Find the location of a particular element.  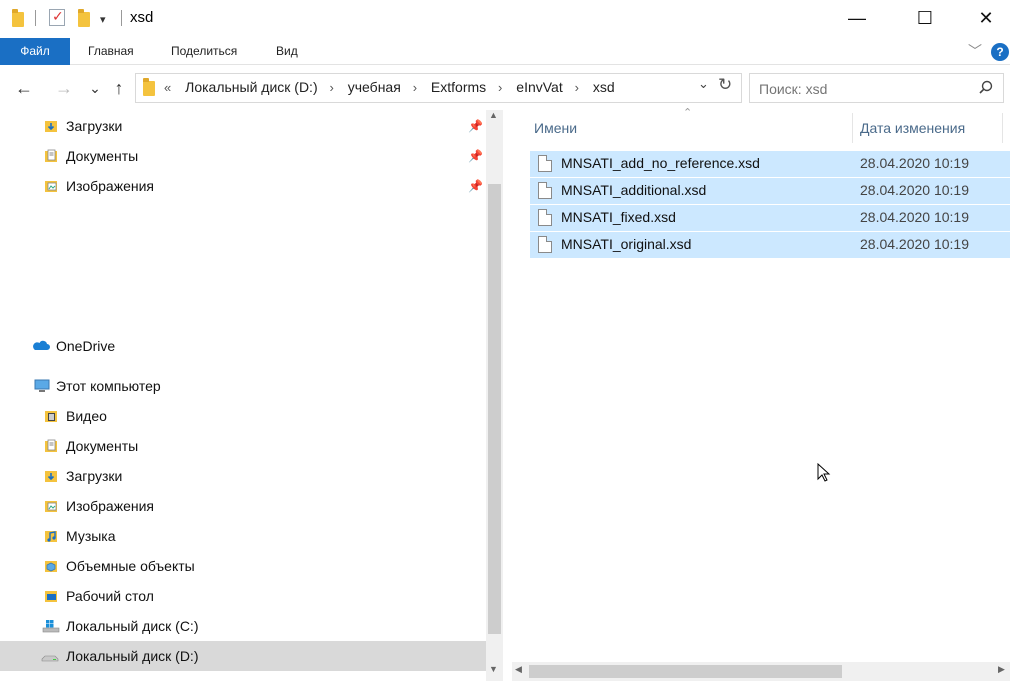

column-header-name: Имени is located at coordinates (555, 128).